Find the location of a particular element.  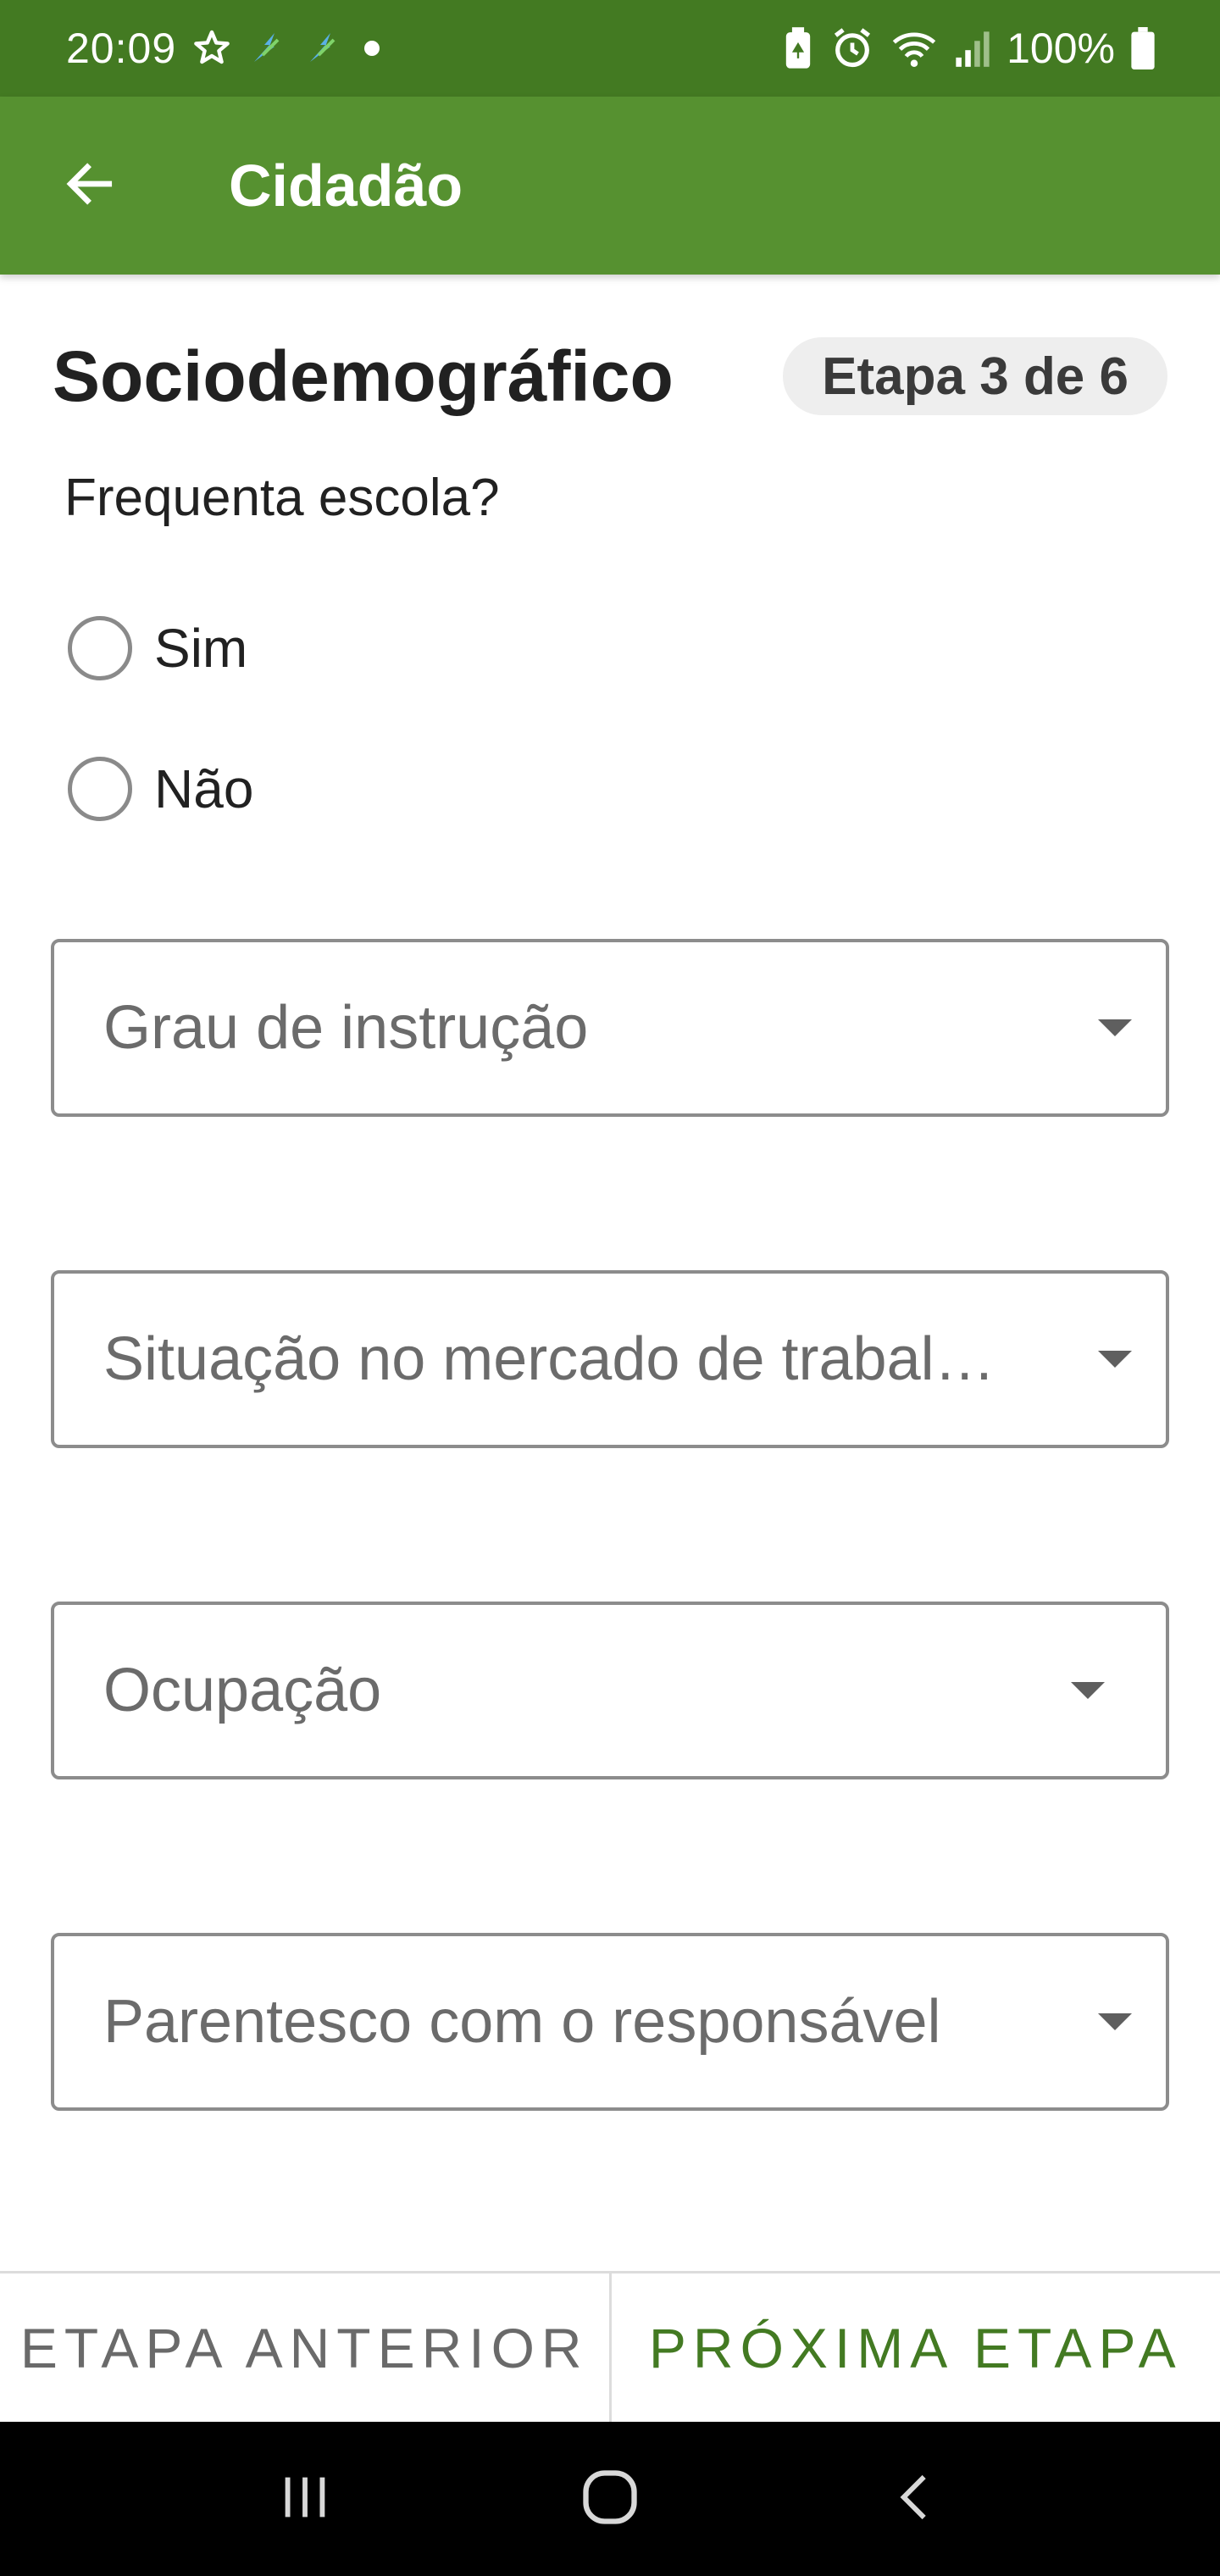

recent-apps-button is located at coordinates (305, 2499).